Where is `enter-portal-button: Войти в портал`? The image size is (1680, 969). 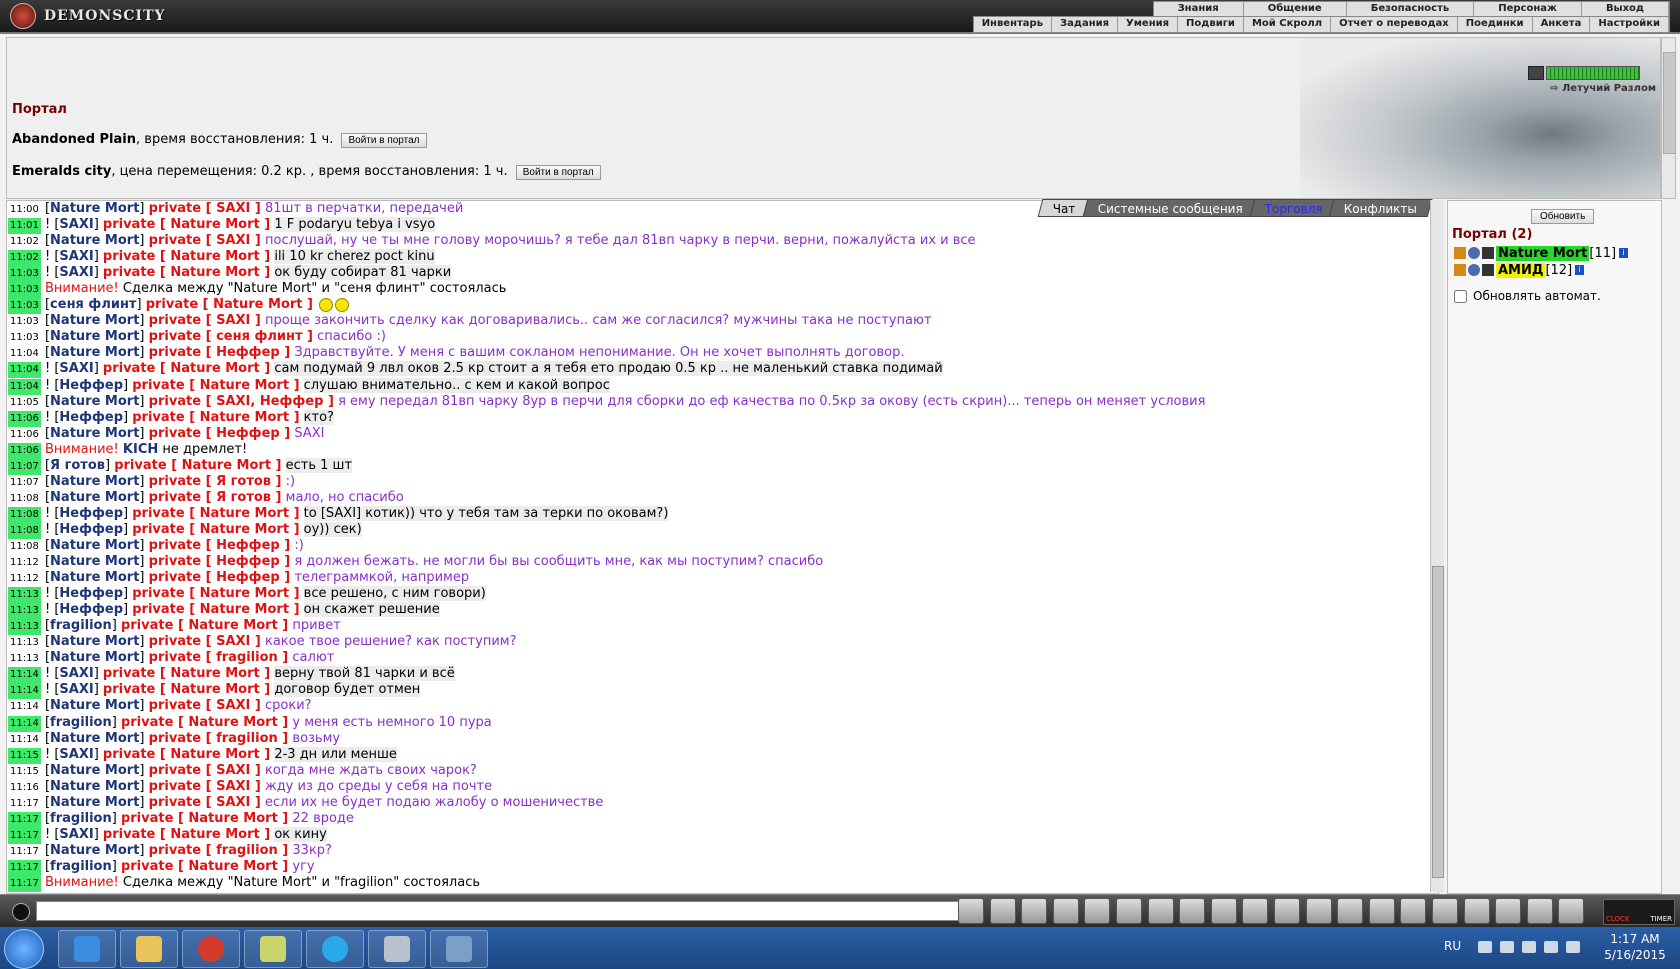 enter-portal-button: Войти в портал is located at coordinates (558, 172).